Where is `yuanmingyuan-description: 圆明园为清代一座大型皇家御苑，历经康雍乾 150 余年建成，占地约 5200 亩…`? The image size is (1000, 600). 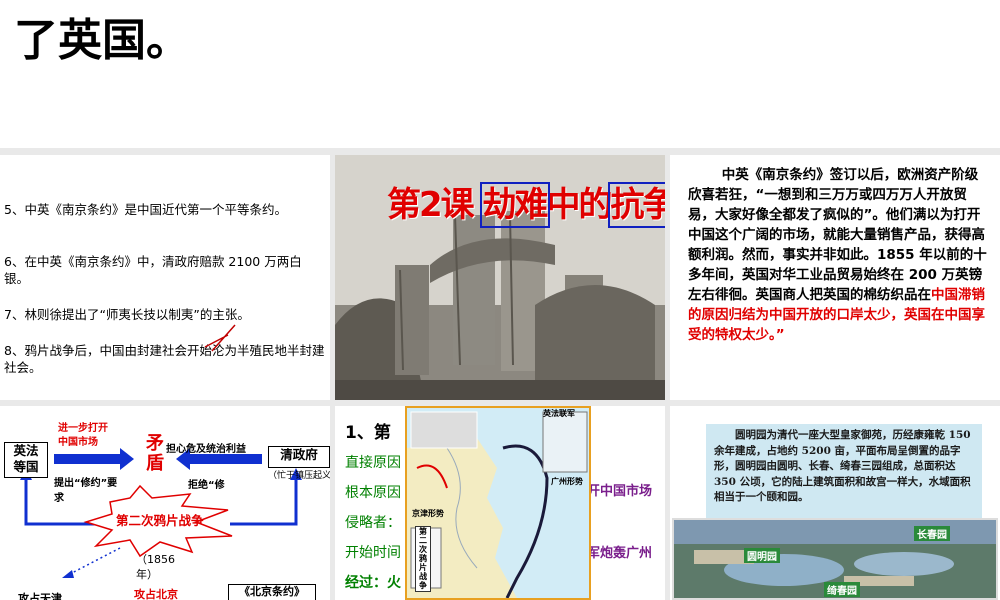
yuanmingyuan-description: 圆明园为清代一座大型皇家御苑，历经康雍乾 150 余年建成，占地约 5200 亩… is located at coordinates (842, 466).